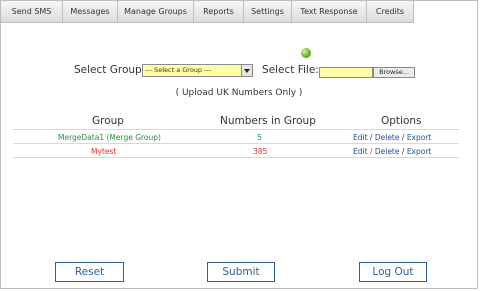 This screenshot has width=480, height=291. Describe the element at coordinates (178, 70) in the screenshot. I see `group-select-value: --- Select a Group ---` at that location.